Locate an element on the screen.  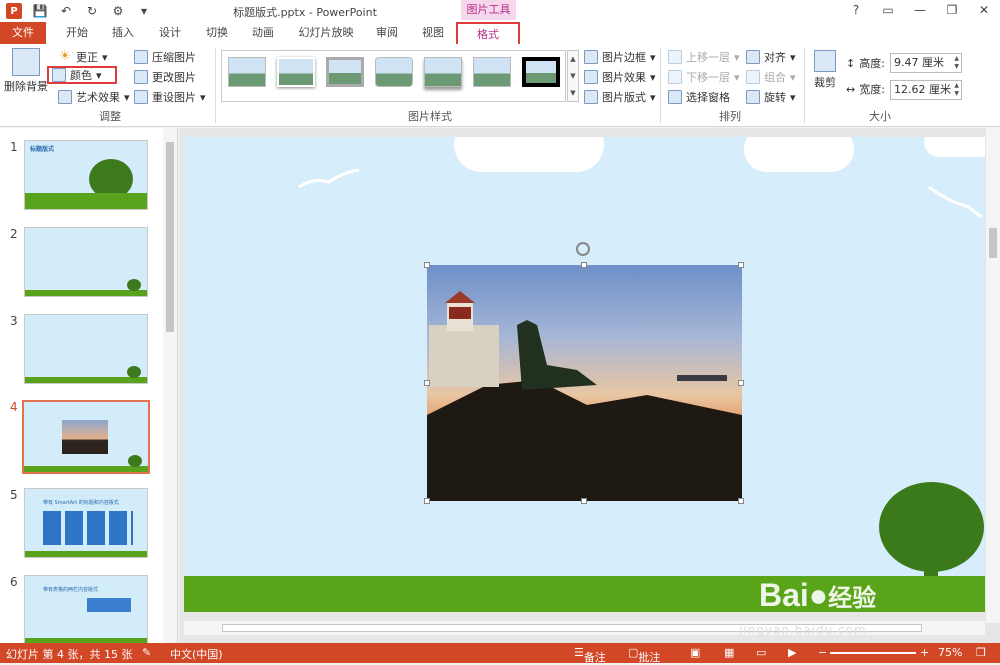
language-indicator: 中文(中国) is located at coordinates (196, 654).